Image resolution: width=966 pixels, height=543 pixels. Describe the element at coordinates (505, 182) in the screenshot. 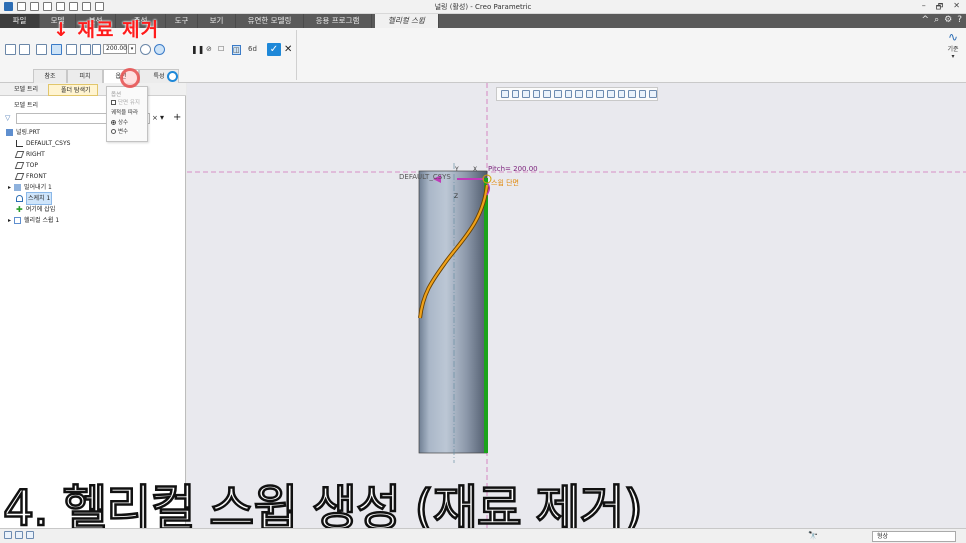

I see `sweep-section-label: 스윕 단면` at that location.